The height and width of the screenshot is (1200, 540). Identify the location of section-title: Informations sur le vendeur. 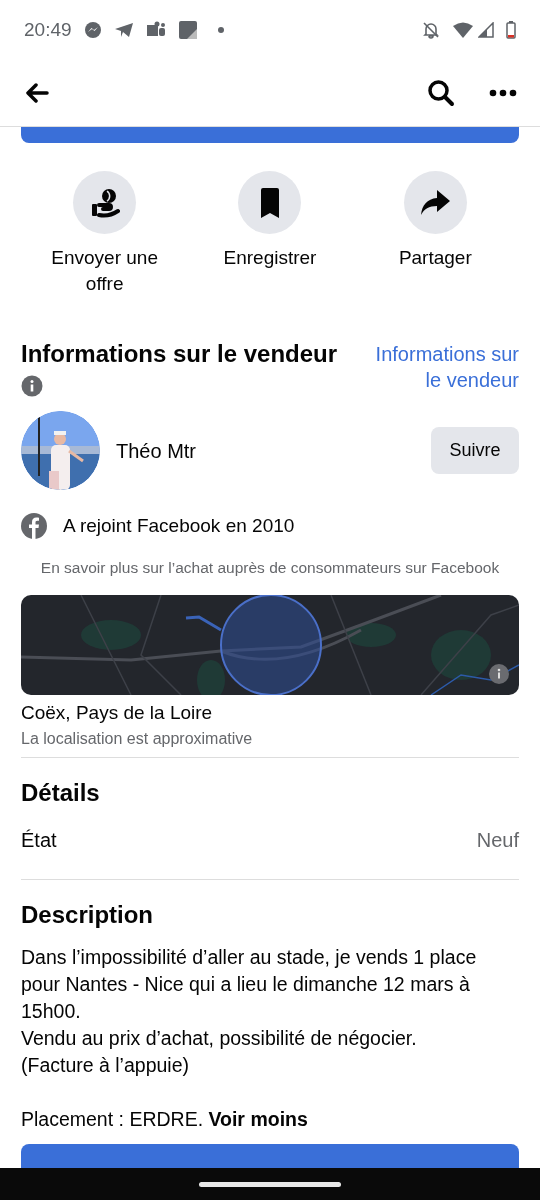
(179, 354).